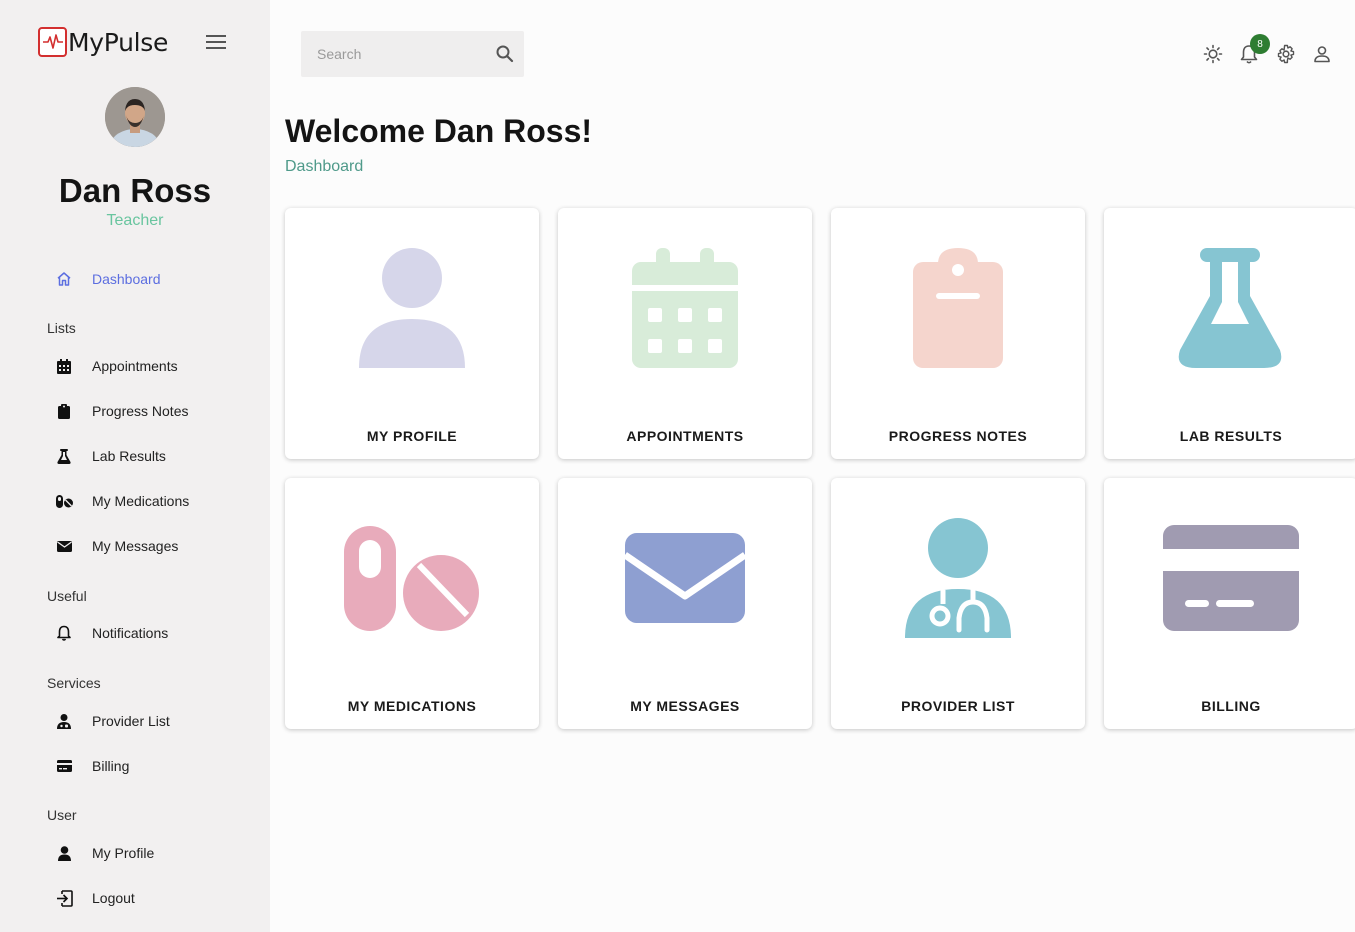 The image size is (1355, 932). What do you see at coordinates (111, 766) in the screenshot?
I see `sidebar-item-label: Billing` at bounding box center [111, 766].